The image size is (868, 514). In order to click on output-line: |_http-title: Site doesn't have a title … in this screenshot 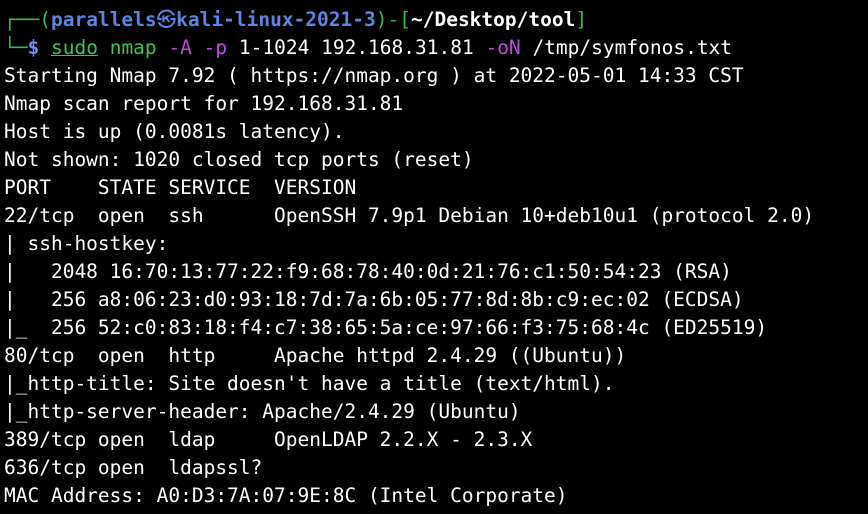, I will do `click(309, 383)`.